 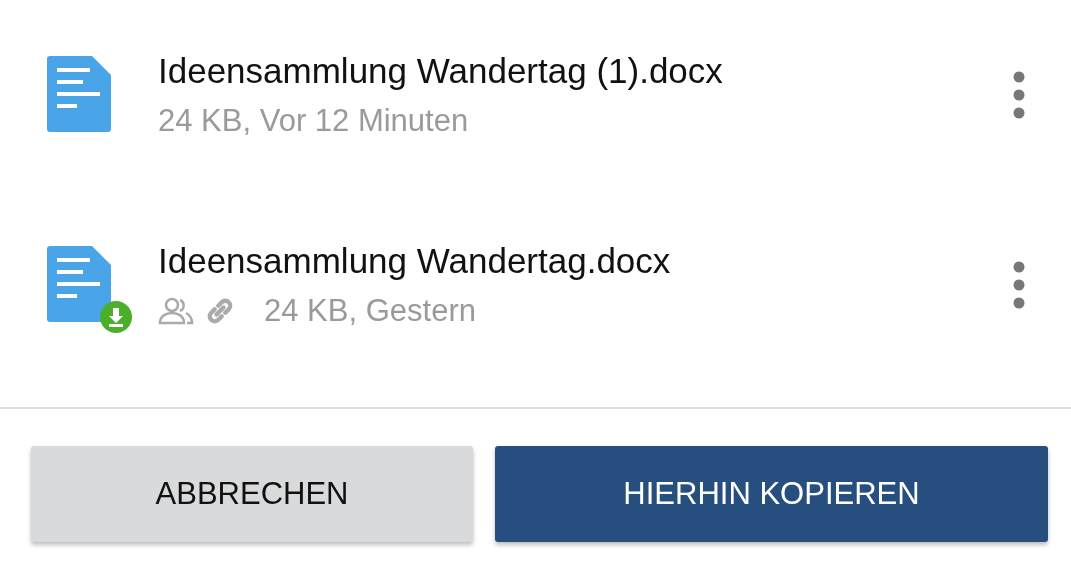 I want to click on file-name: Ideensammlung Wandertag.docx, so click(x=415, y=261).